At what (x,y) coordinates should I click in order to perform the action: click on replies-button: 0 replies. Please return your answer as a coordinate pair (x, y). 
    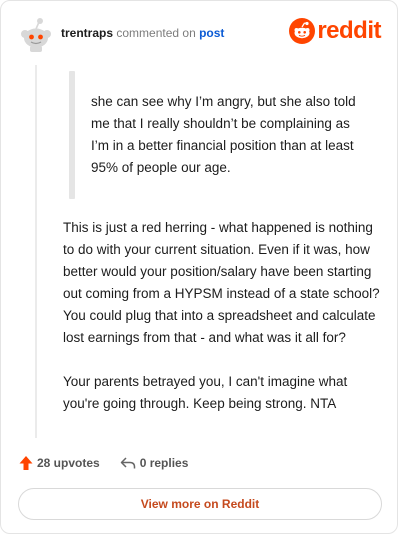
    Looking at the image, I should click on (154, 463).